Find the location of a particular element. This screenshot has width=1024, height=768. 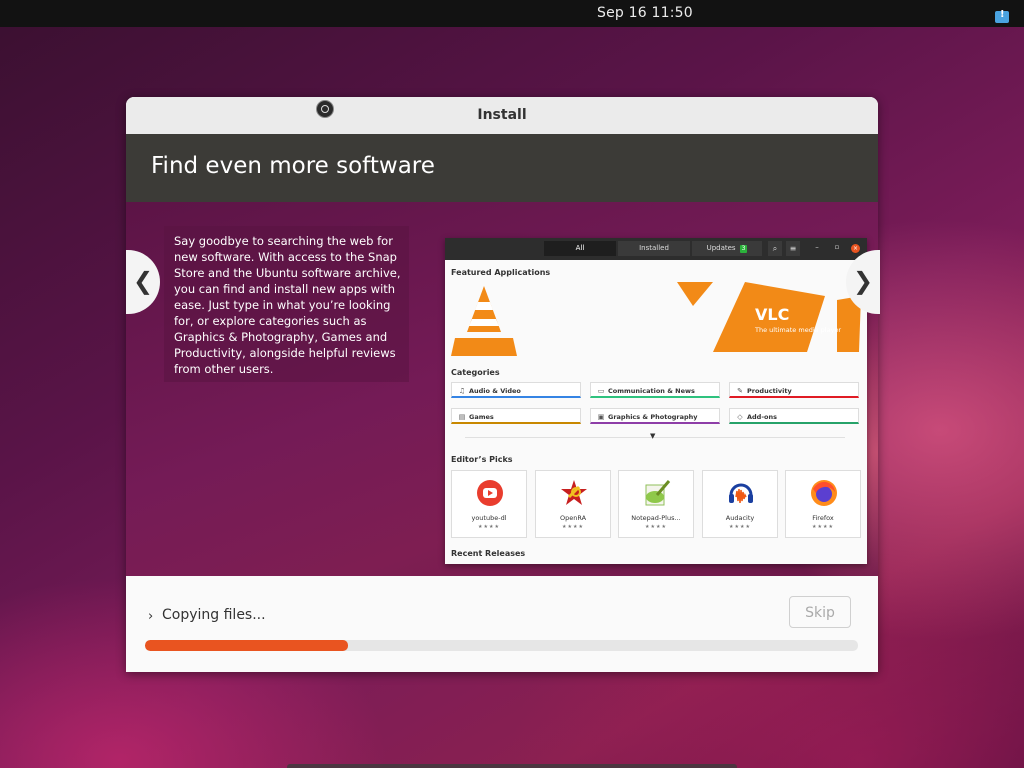

pick-firefox: Firefox ★★★★ is located at coordinates (823, 504).